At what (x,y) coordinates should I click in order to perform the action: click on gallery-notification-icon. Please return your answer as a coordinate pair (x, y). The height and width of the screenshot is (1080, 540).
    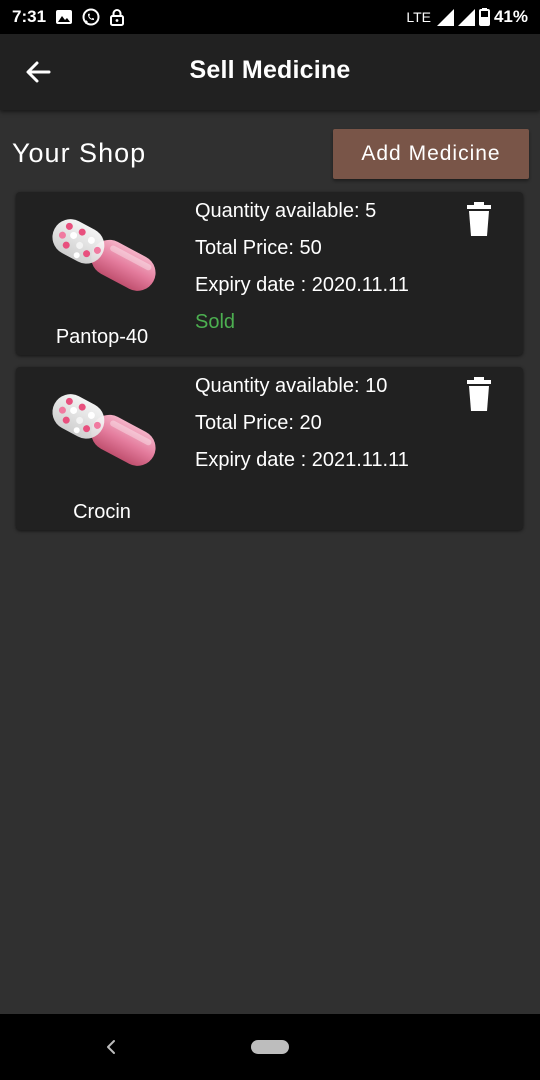
    Looking at the image, I should click on (64, 17).